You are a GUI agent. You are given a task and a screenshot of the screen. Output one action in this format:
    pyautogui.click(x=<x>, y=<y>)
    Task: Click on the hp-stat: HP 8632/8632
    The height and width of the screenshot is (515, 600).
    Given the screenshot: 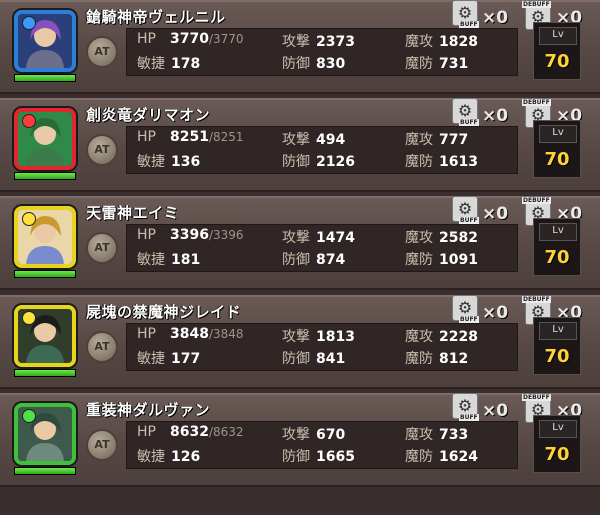 What is the action you would take?
    pyautogui.click(x=190, y=432)
    